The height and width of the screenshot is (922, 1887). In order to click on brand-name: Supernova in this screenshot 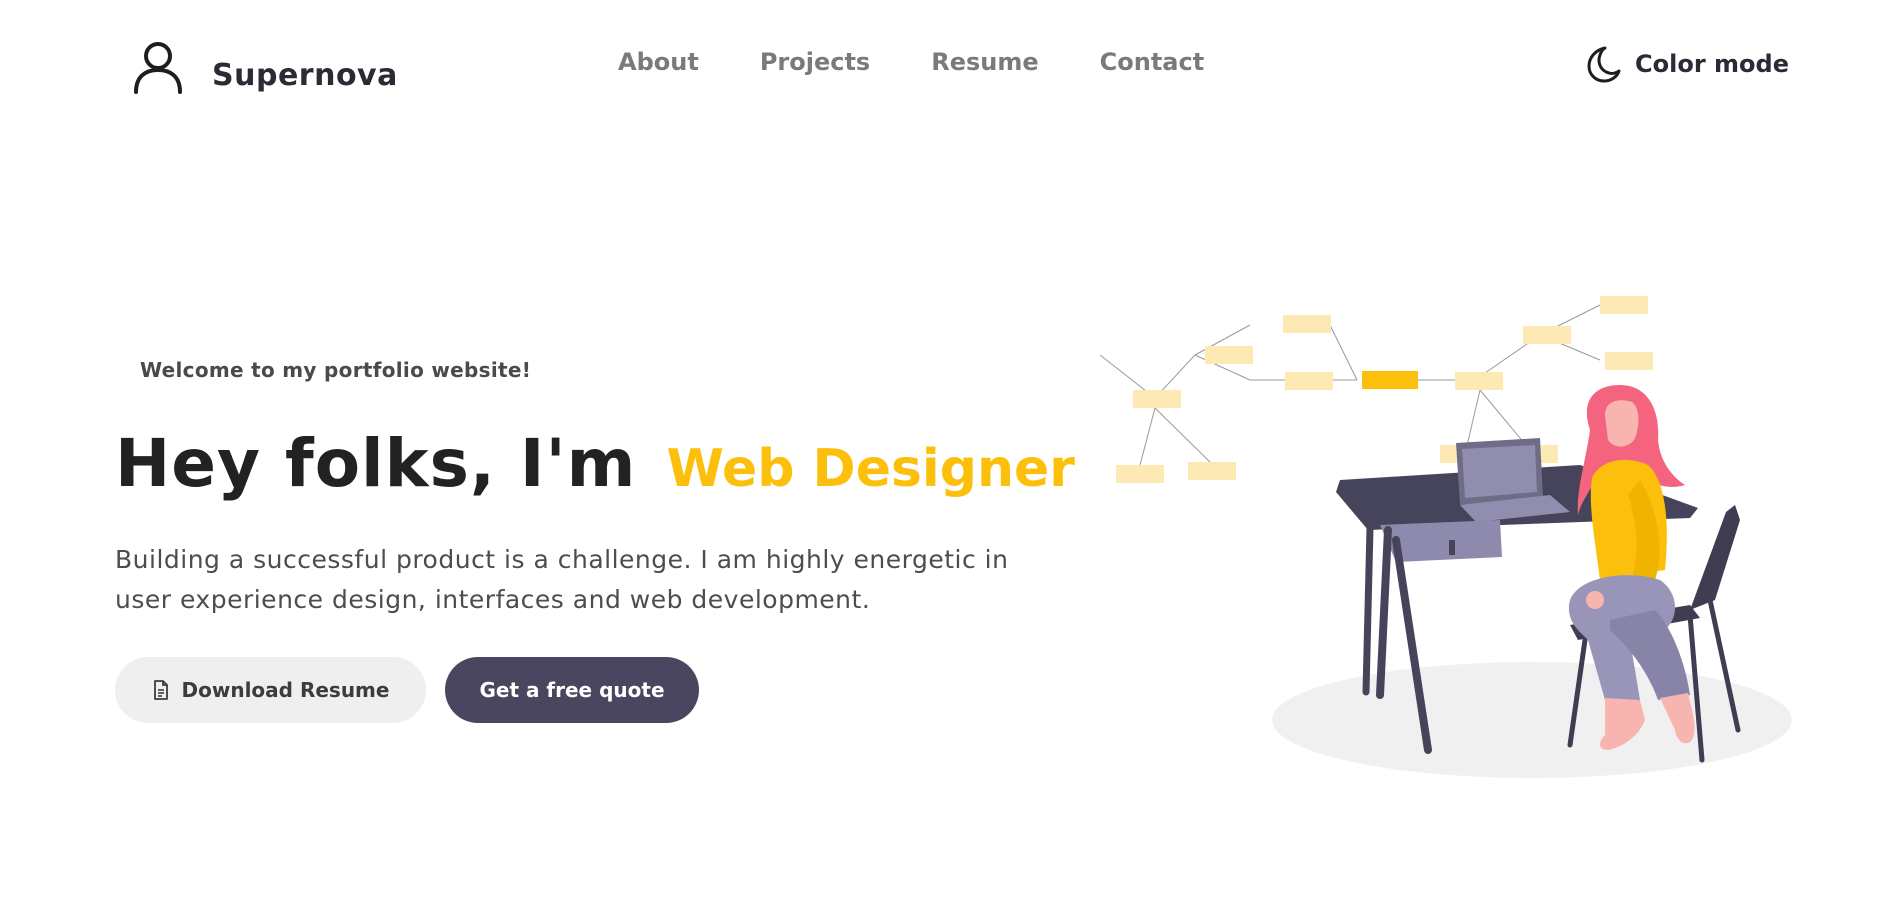, I will do `click(305, 75)`.